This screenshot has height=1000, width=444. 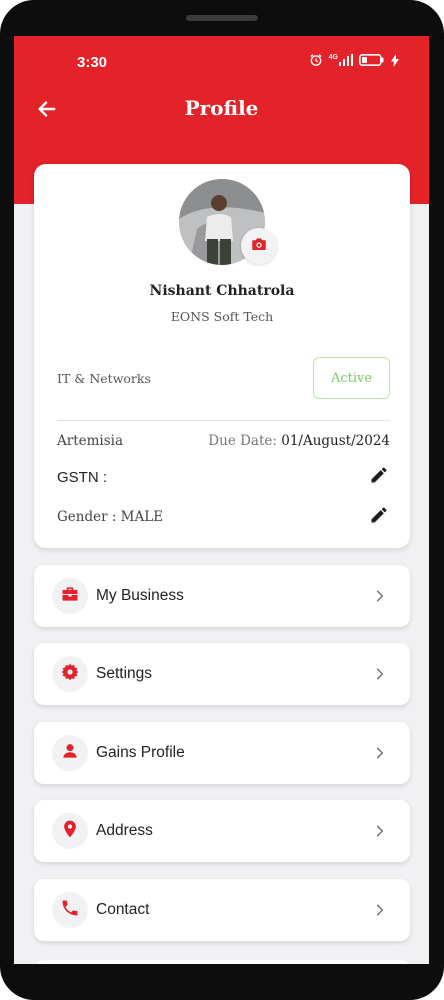 What do you see at coordinates (140, 595) in the screenshot?
I see `menu-label: My Business` at bounding box center [140, 595].